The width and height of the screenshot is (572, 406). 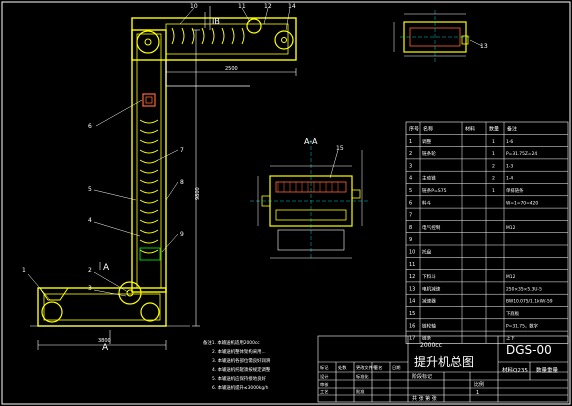 I want to click on callout-6: 6, so click(x=90, y=126).